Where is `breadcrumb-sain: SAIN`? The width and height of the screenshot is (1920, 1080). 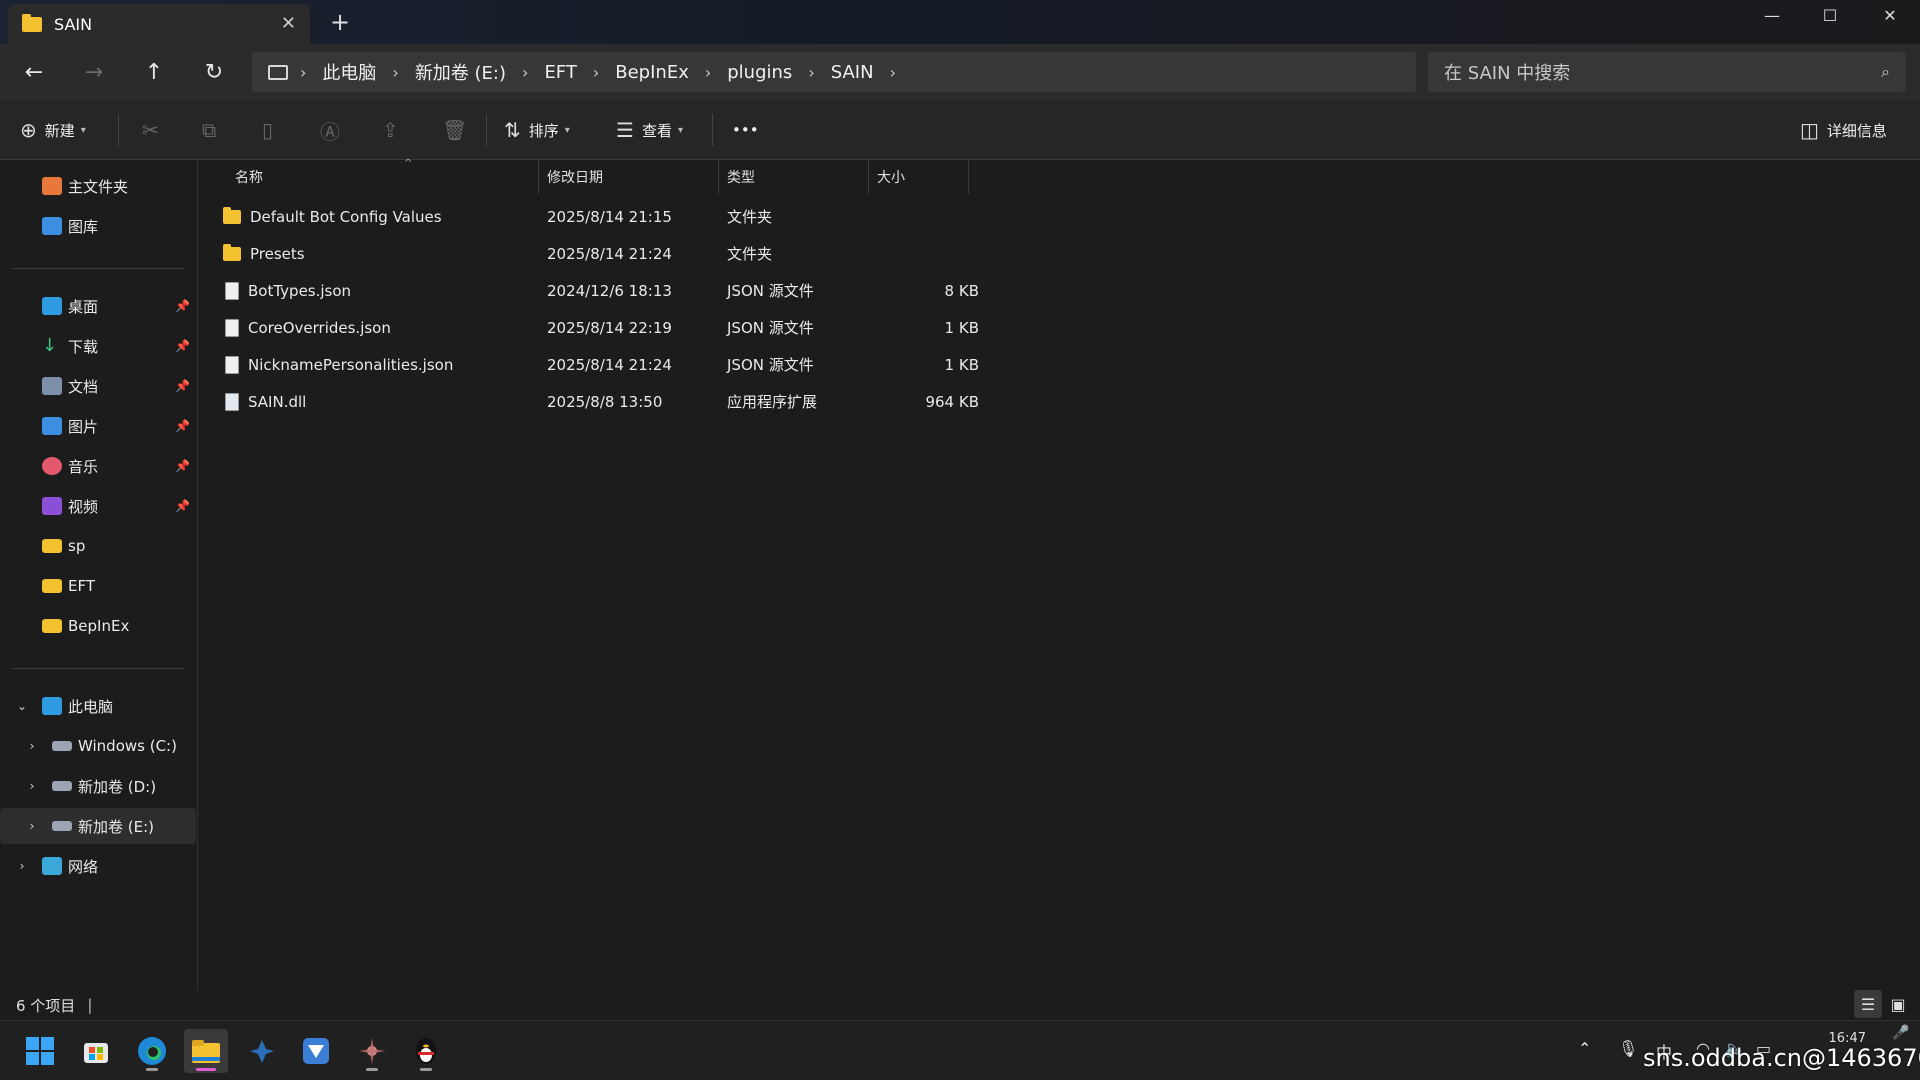
breadcrumb-sain: SAIN is located at coordinates (852, 72).